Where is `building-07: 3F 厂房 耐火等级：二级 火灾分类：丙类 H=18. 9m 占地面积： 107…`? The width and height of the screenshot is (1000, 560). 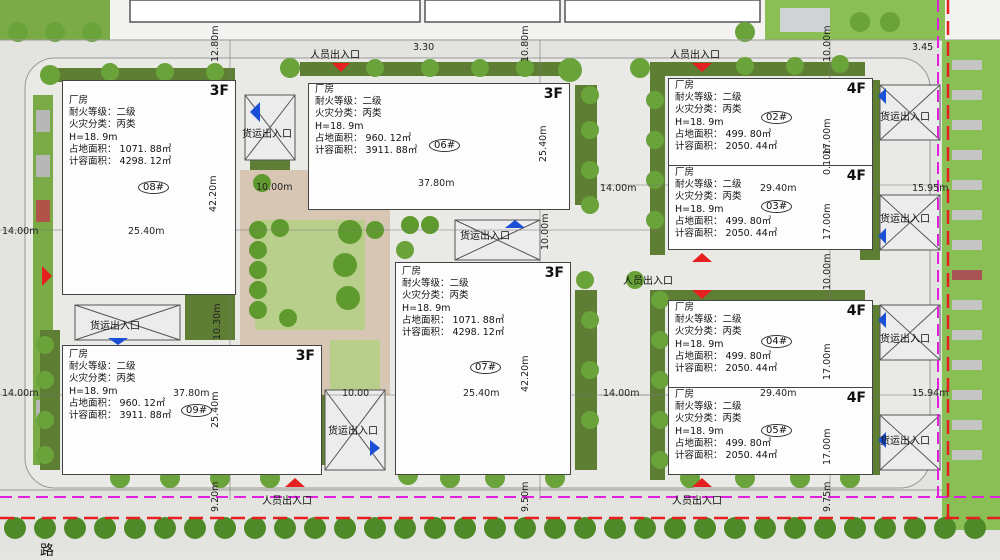 building-07: 3F 厂房 耐火等级：二级 火灾分类：丙类 H=18. 9m 占地面积： 107… is located at coordinates (483, 368).